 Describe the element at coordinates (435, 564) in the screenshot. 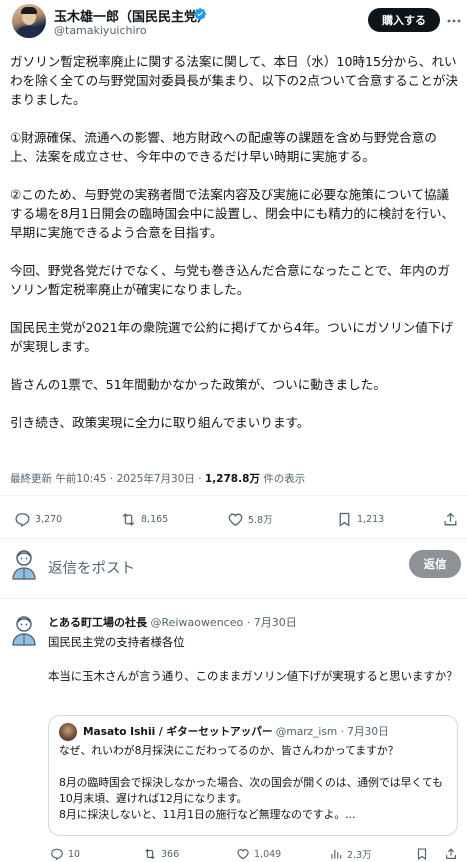

I see `reply-button: 返信` at that location.